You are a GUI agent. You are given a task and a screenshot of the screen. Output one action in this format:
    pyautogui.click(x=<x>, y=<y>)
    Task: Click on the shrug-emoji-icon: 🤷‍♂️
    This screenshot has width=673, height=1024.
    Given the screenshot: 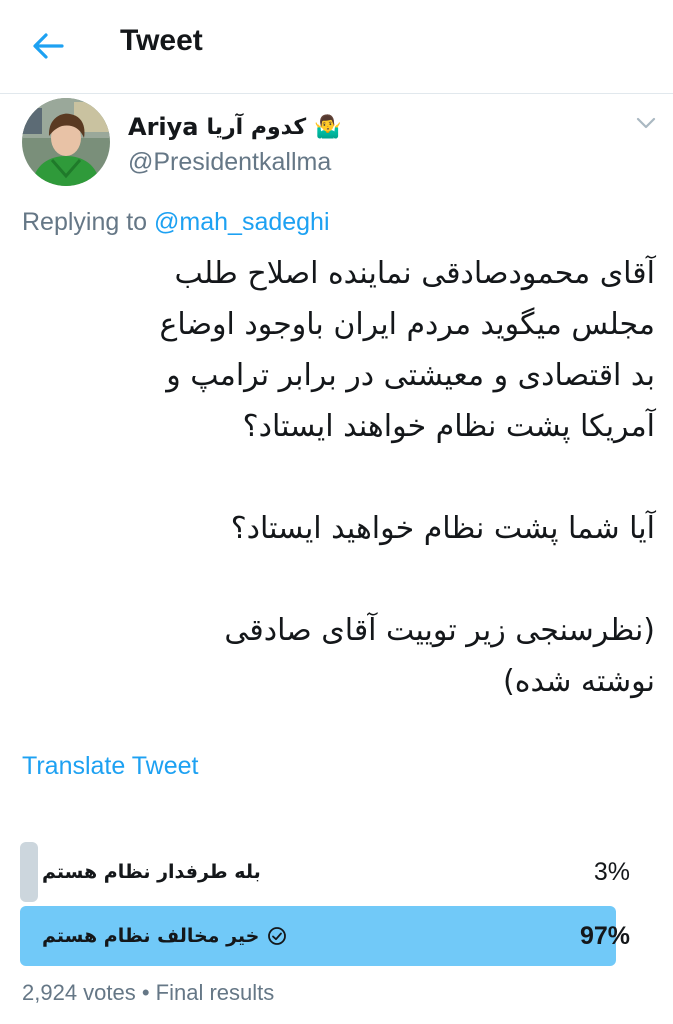 What is the action you would take?
    pyautogui.click(x=328, y=127)
    